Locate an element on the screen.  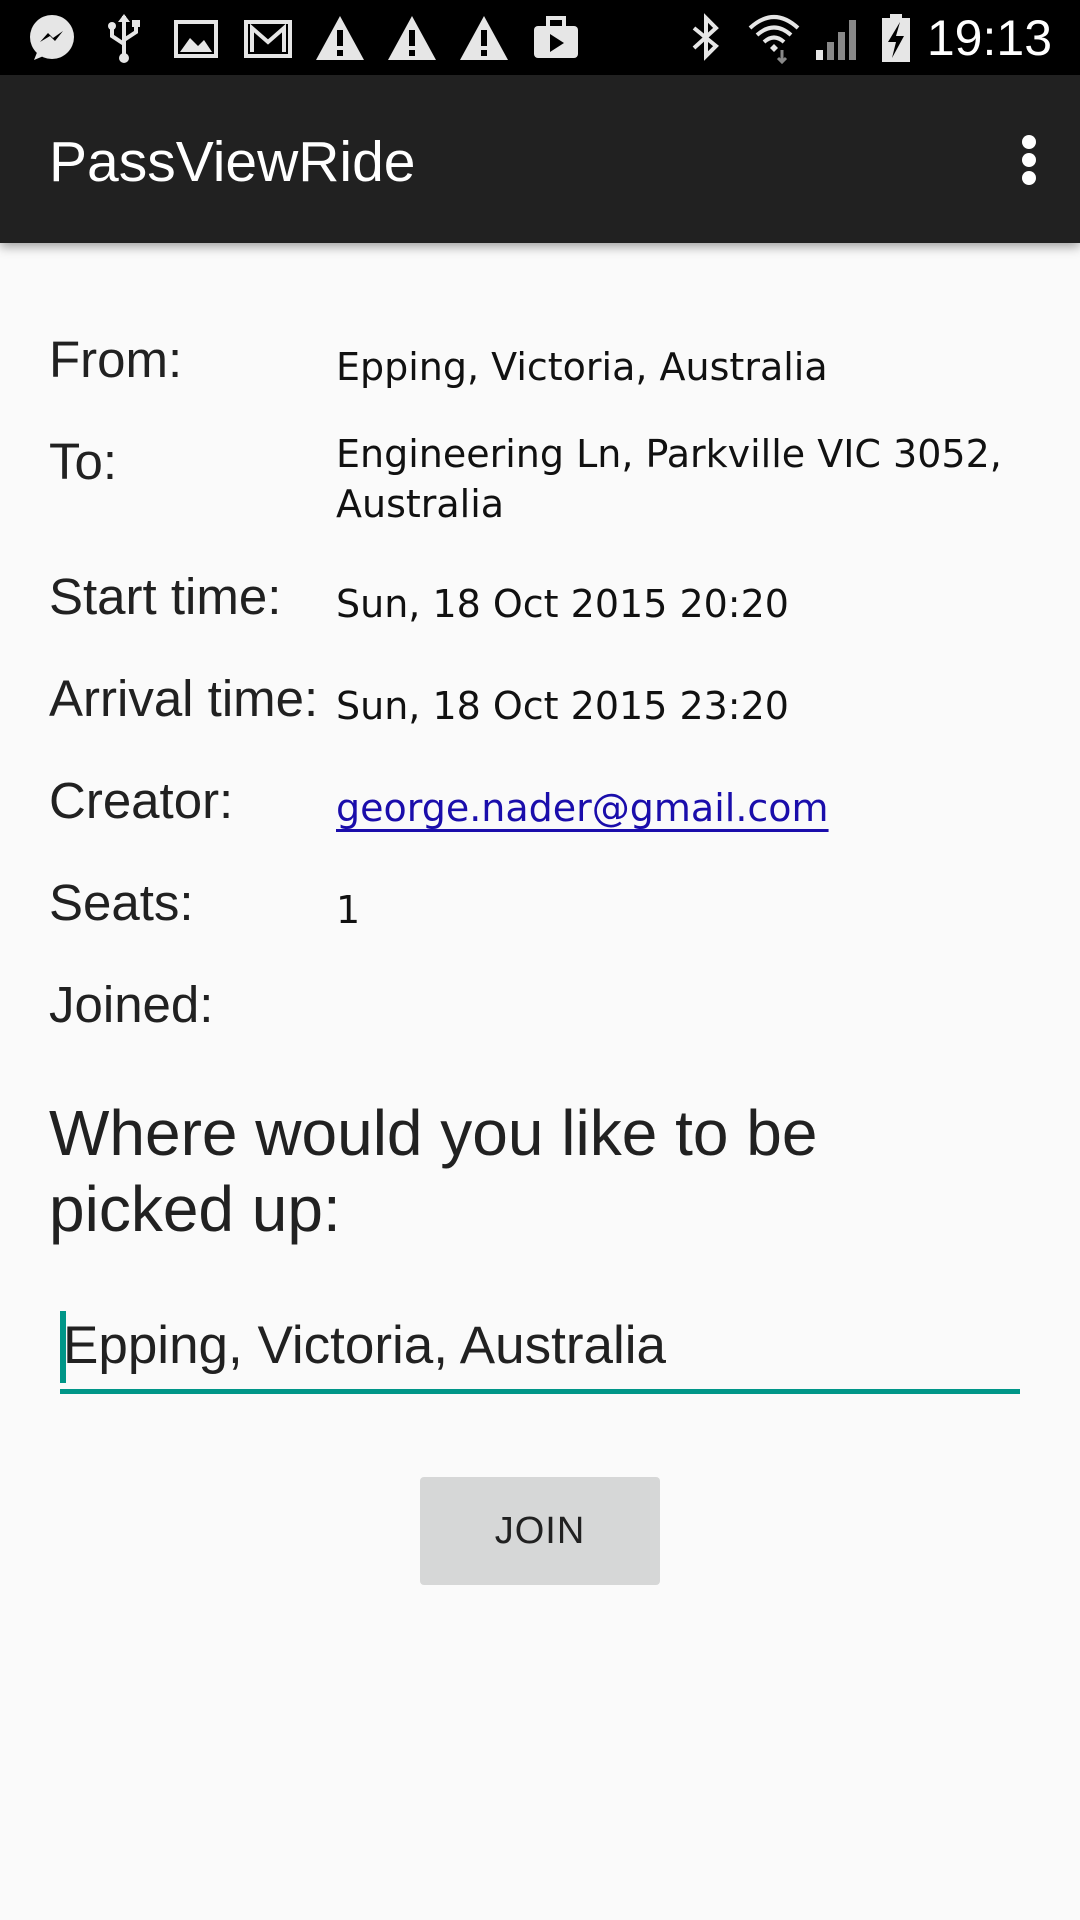
creator-label: Creator: is located at coordinates (141, 800).